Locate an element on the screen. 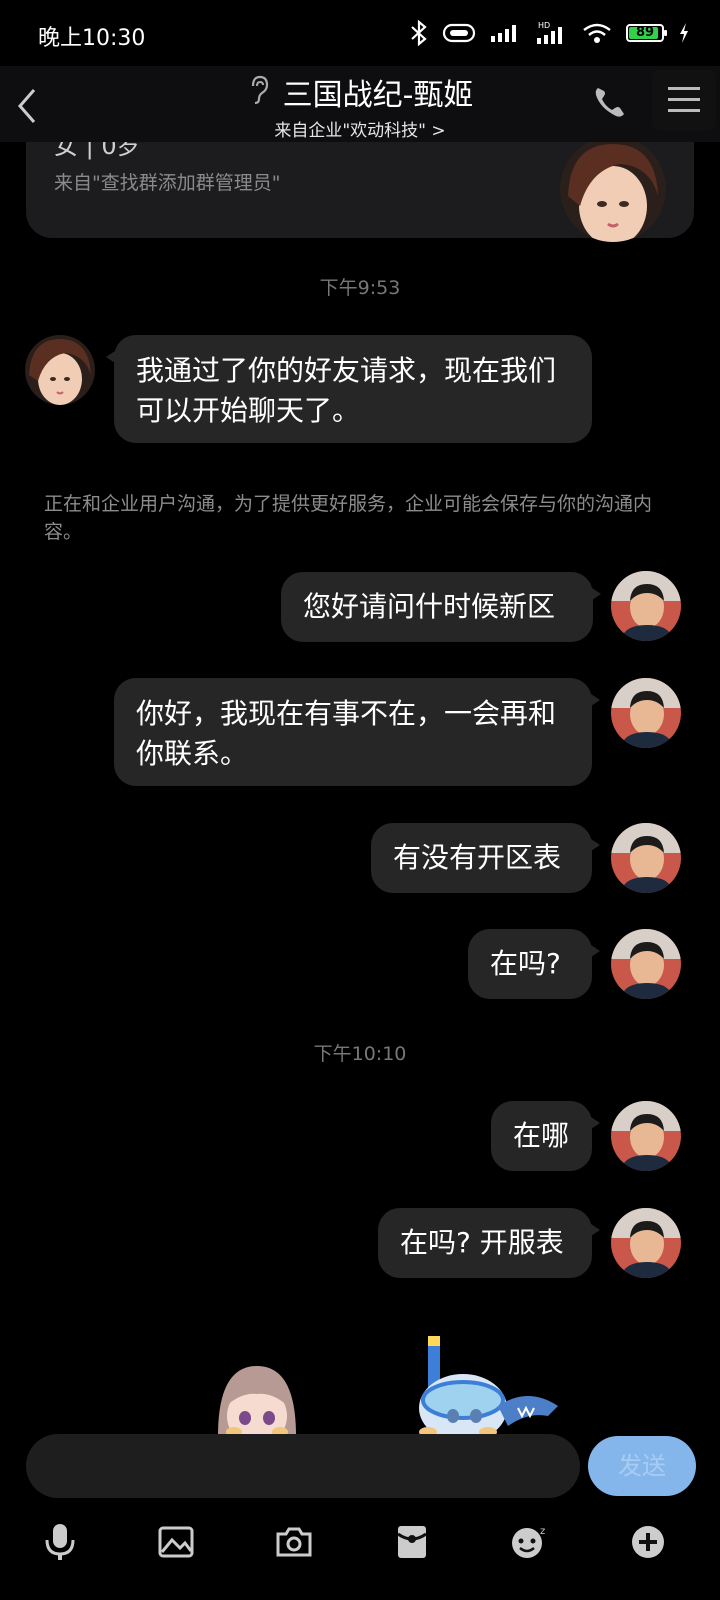  chat-toolbar: z is located at coordinates (360, 1549).